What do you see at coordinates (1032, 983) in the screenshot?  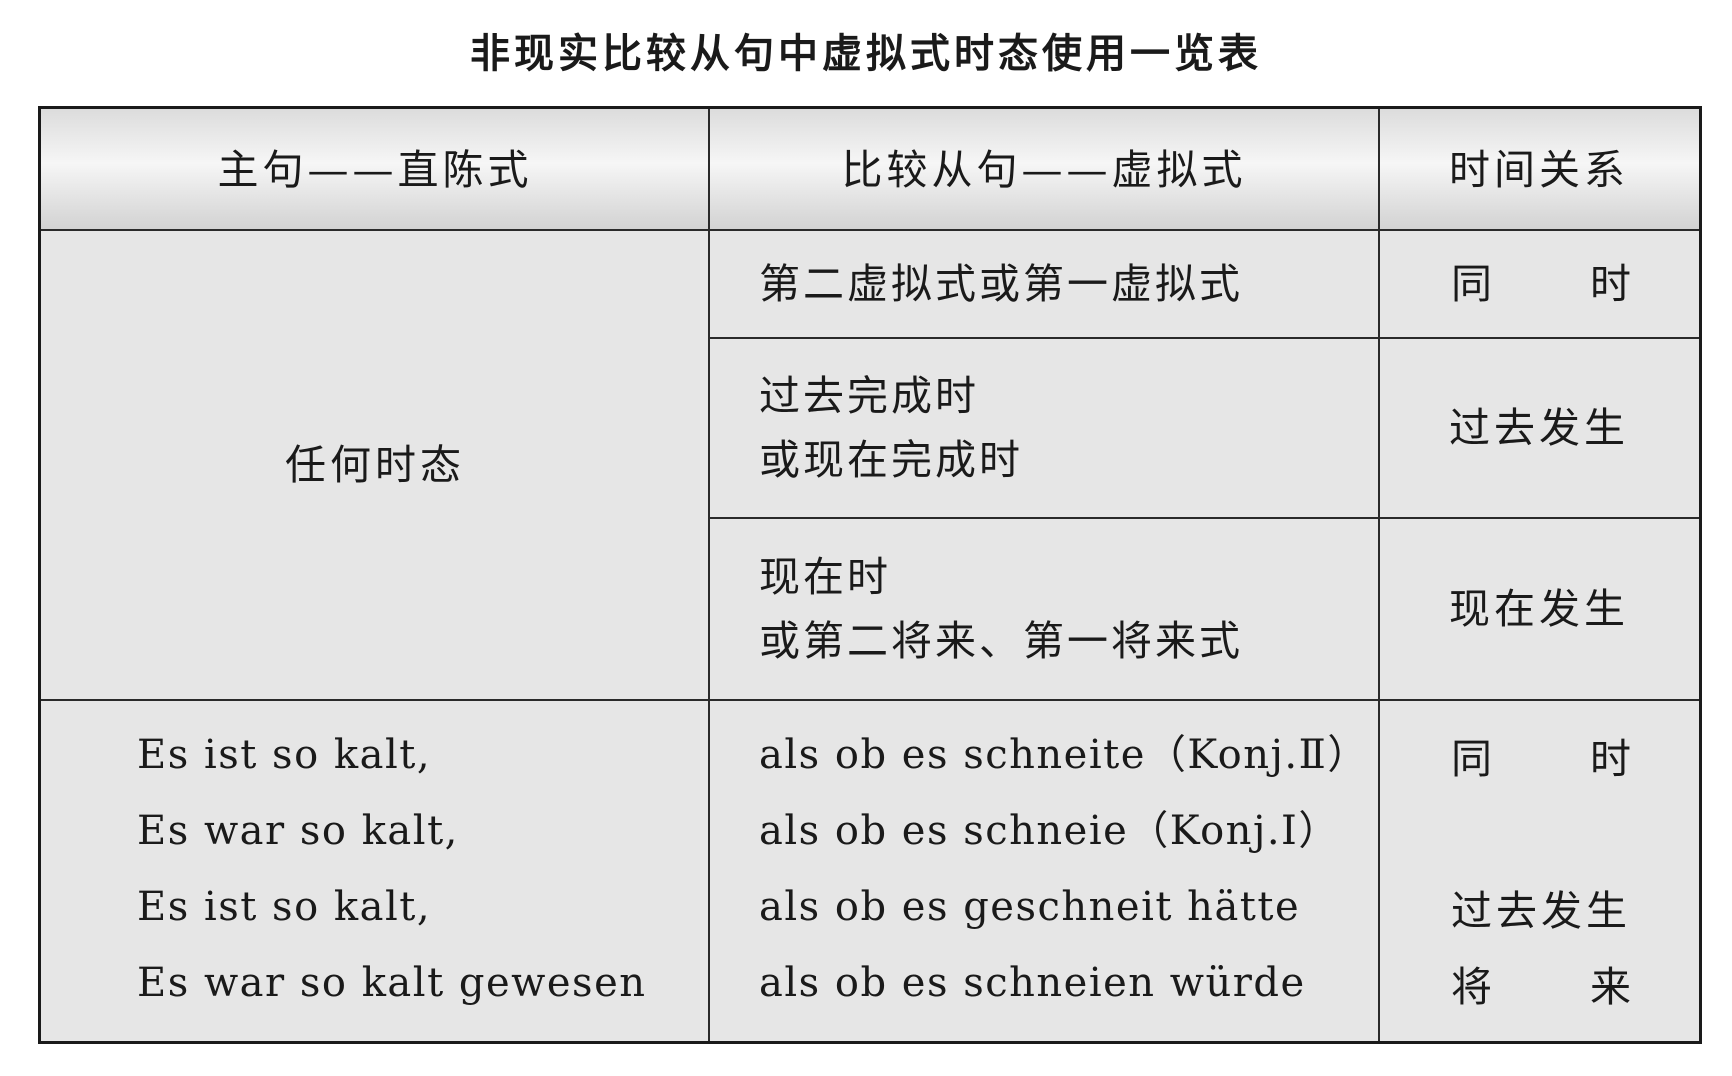 I see `example-clause-4: als ob es schneien würde` at bounding box center [1032, 983].